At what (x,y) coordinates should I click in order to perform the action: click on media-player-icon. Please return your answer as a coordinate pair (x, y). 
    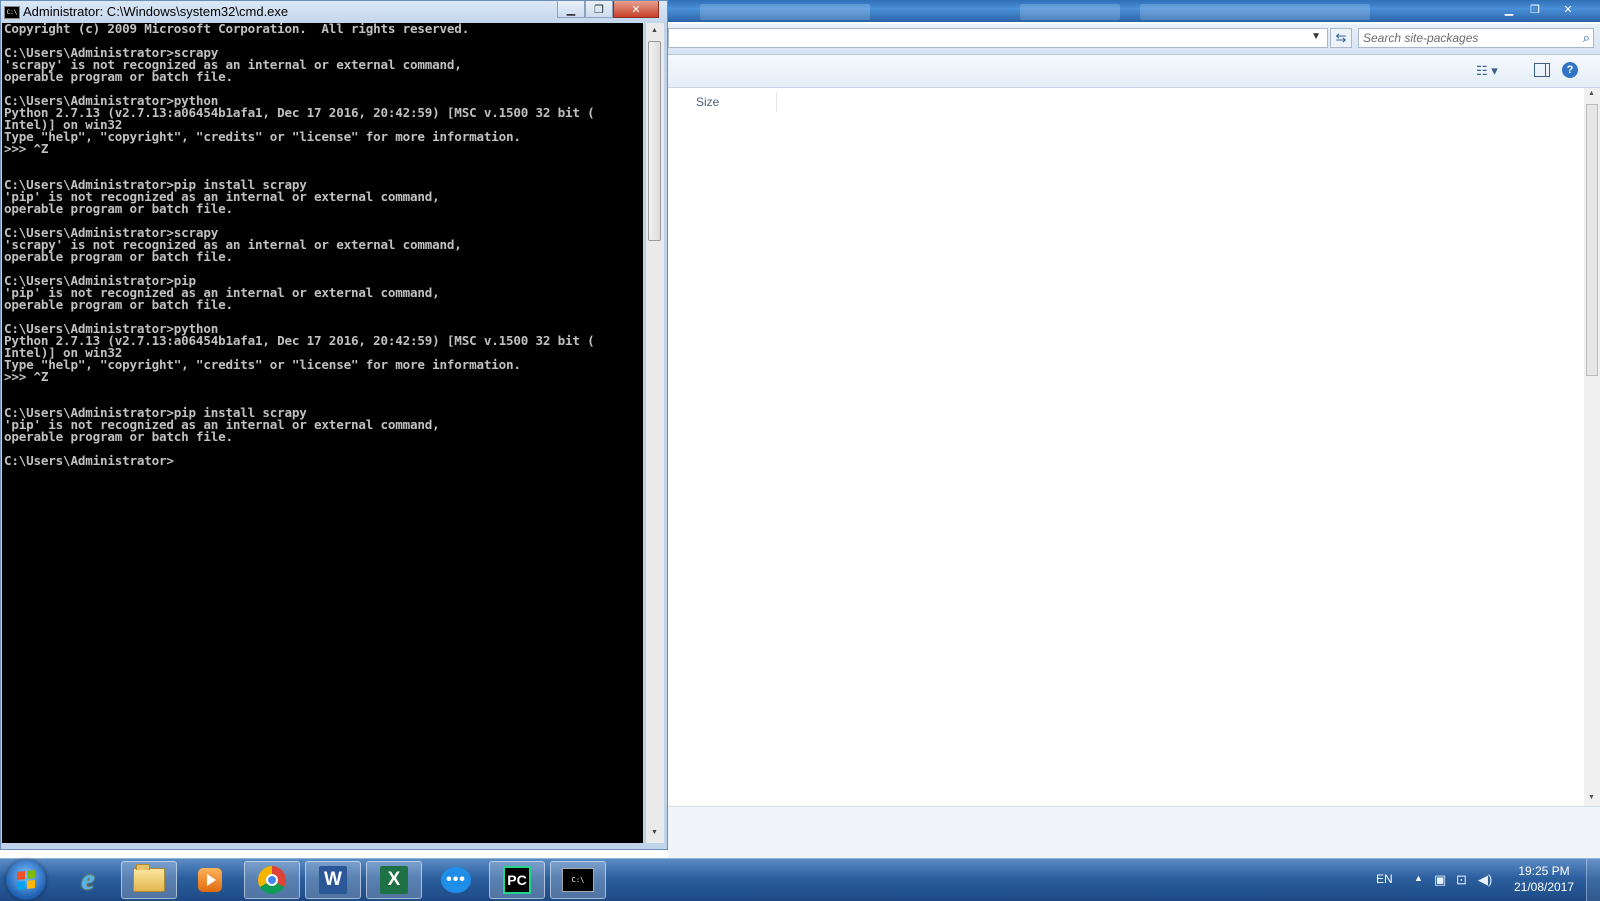
    Looking at the image, I should click on (210, 880).